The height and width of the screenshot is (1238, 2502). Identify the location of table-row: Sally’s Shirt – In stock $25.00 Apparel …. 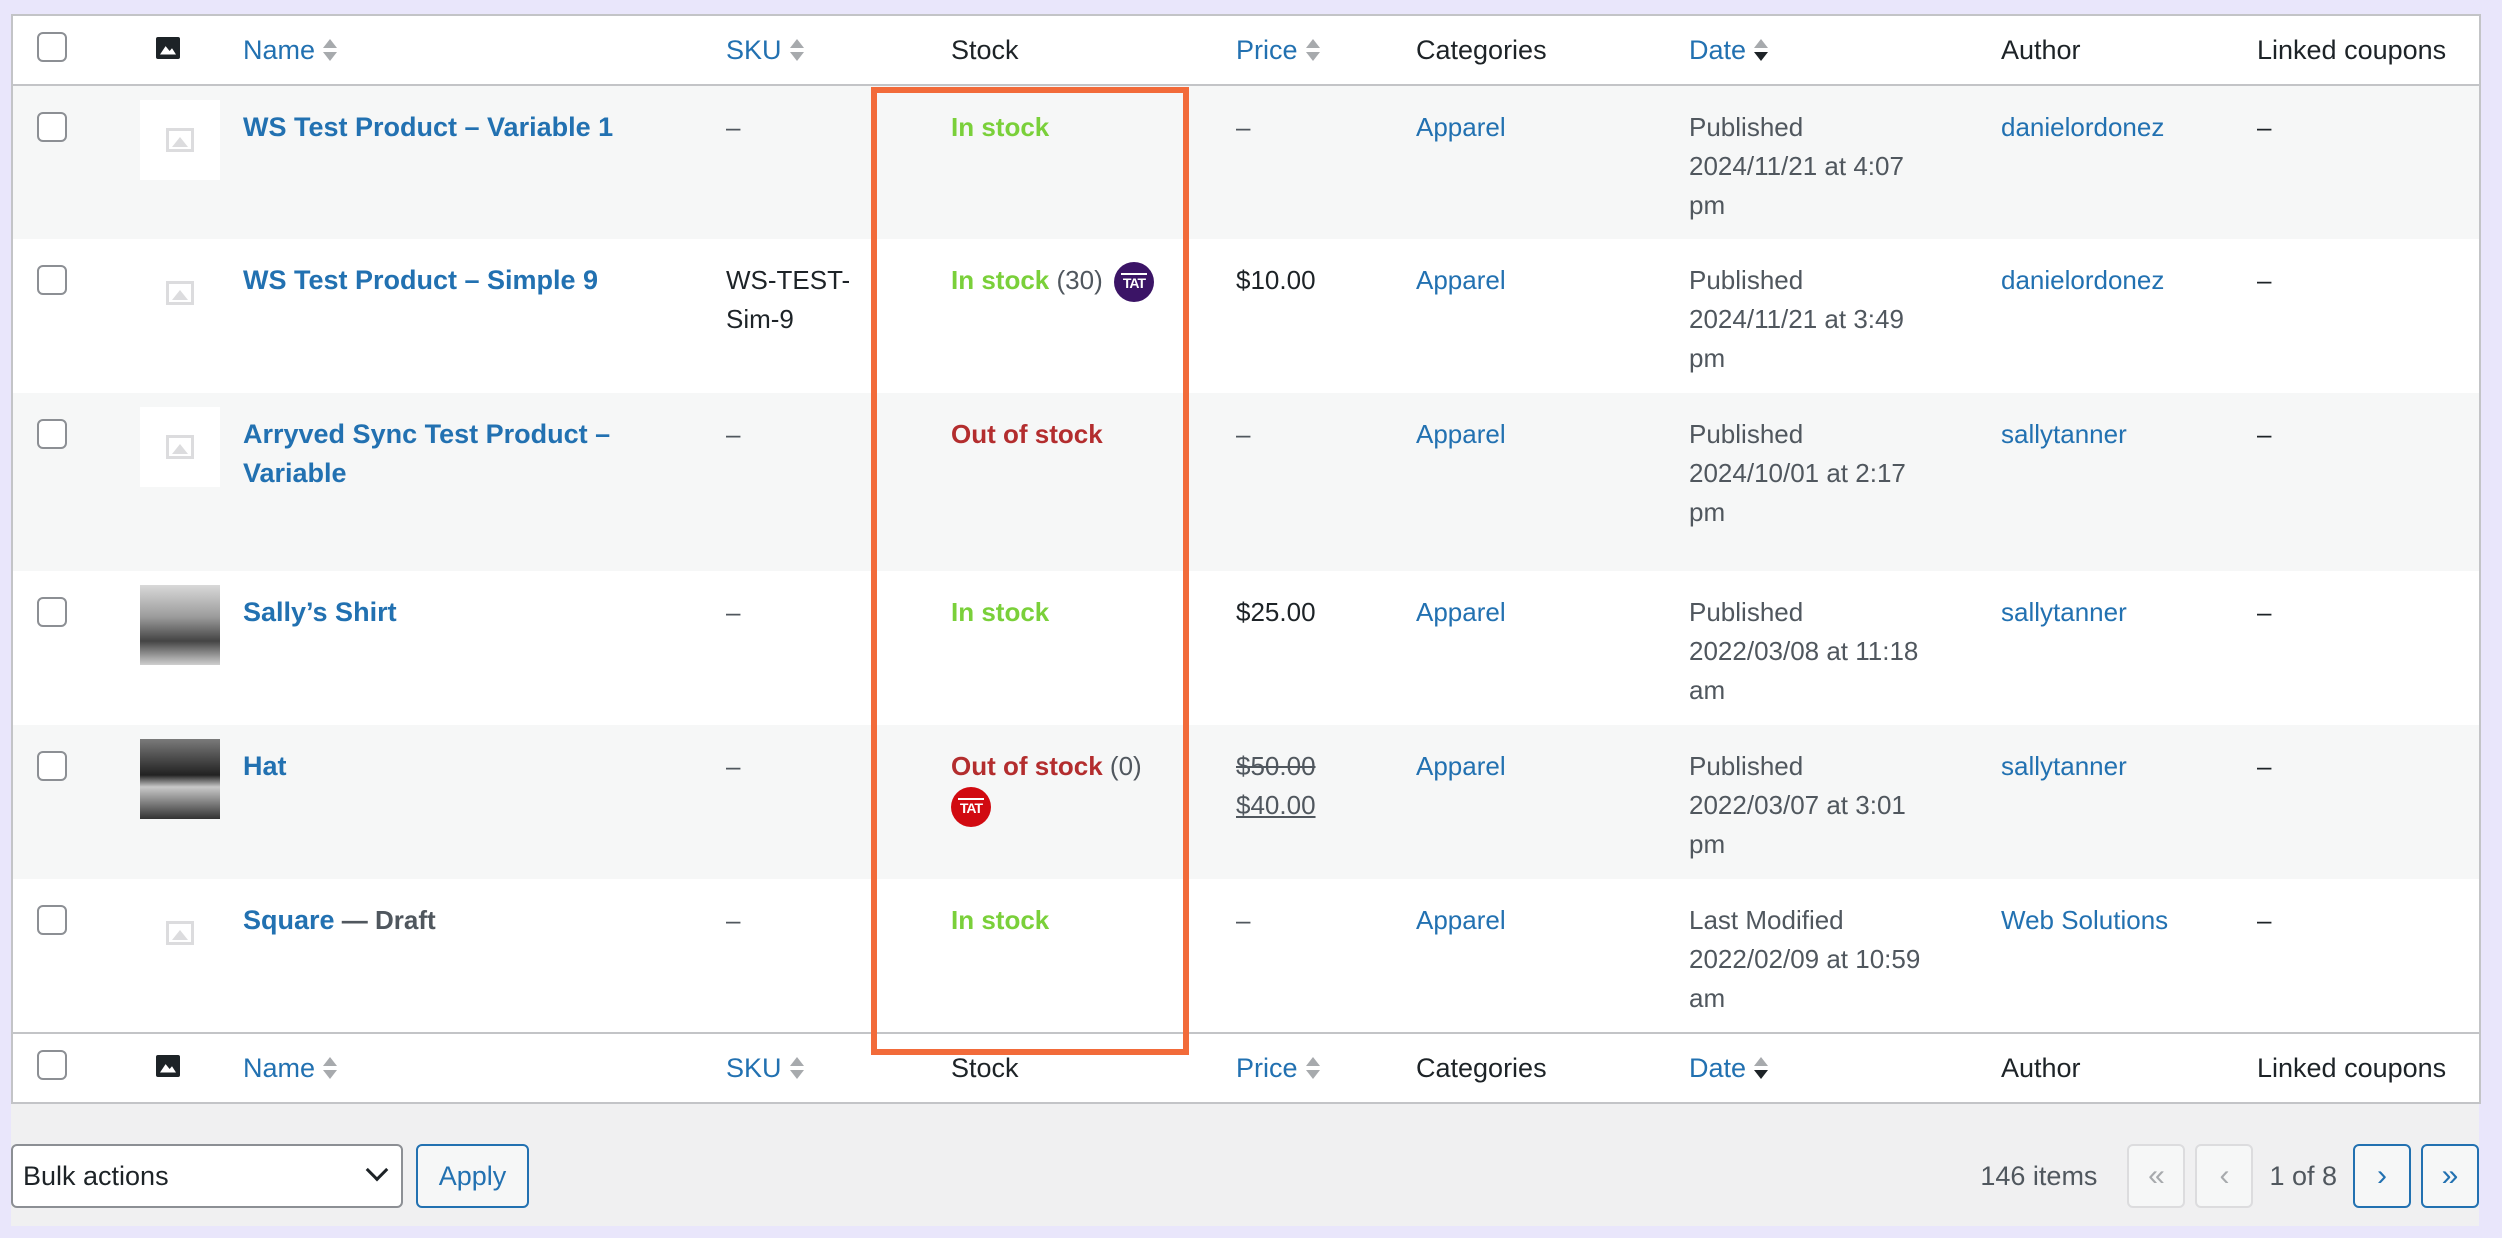
(1246, 648).